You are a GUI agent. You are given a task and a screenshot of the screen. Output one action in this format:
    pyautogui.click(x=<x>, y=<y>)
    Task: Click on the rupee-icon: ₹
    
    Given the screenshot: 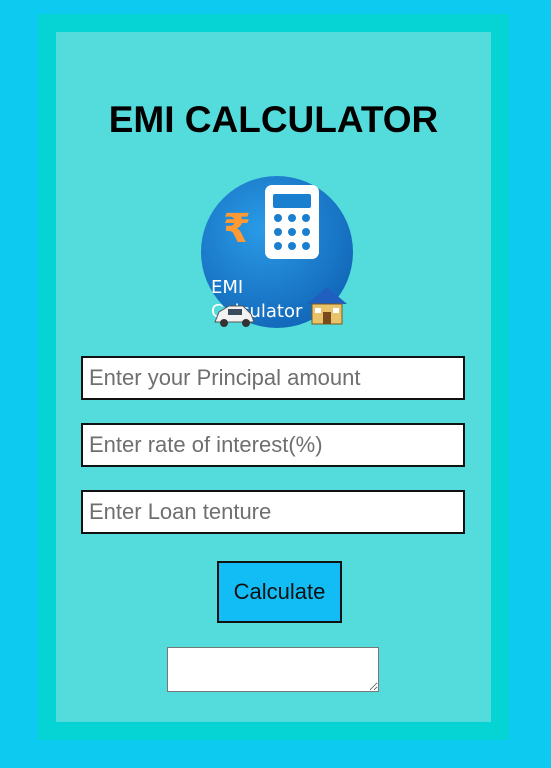 What is the action you would take?
    pyautogui.click(x=237, y=229)
    